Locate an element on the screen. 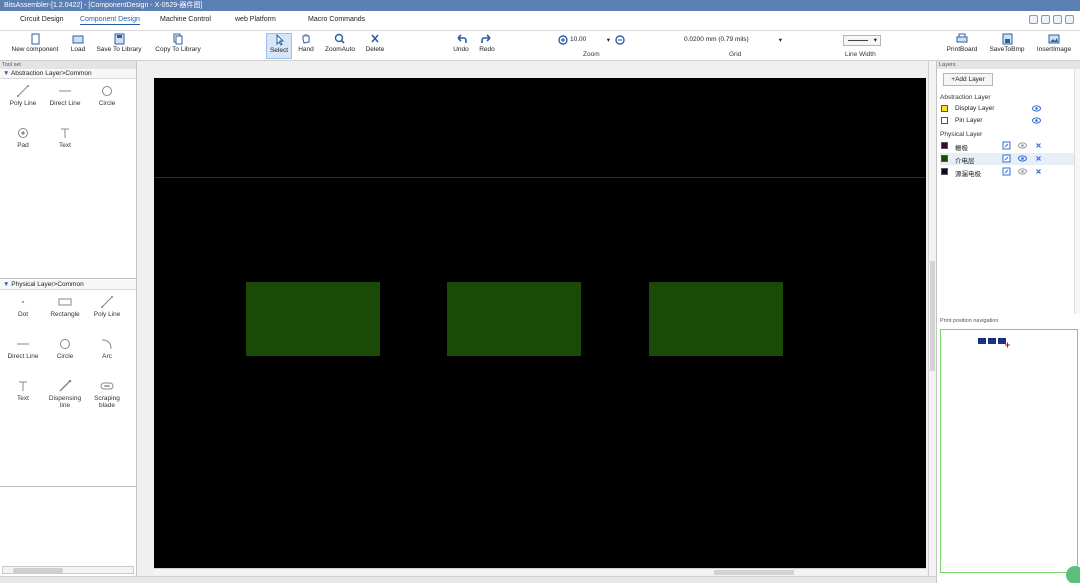  tab-macro-commands: Macro Commands is located at coordinates (336, 19).